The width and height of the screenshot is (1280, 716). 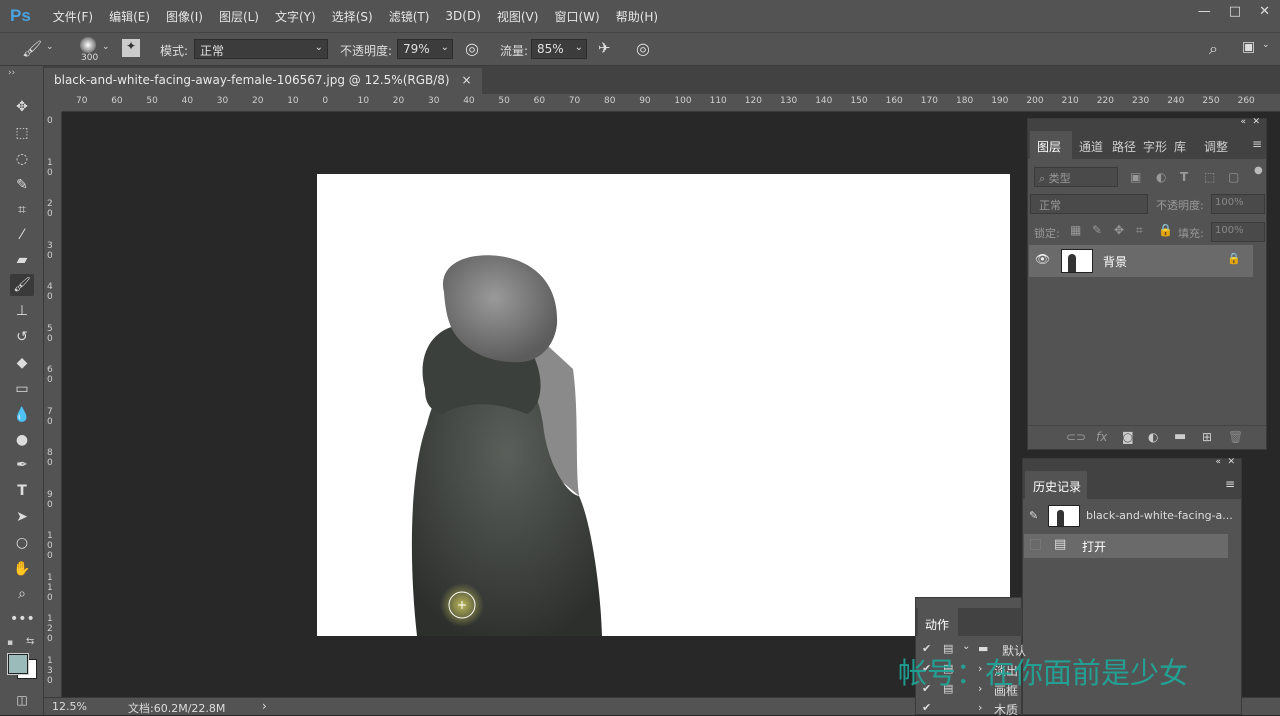 I want to click on zoom-tool-icon: ⌕, so click(x=22, y=594).